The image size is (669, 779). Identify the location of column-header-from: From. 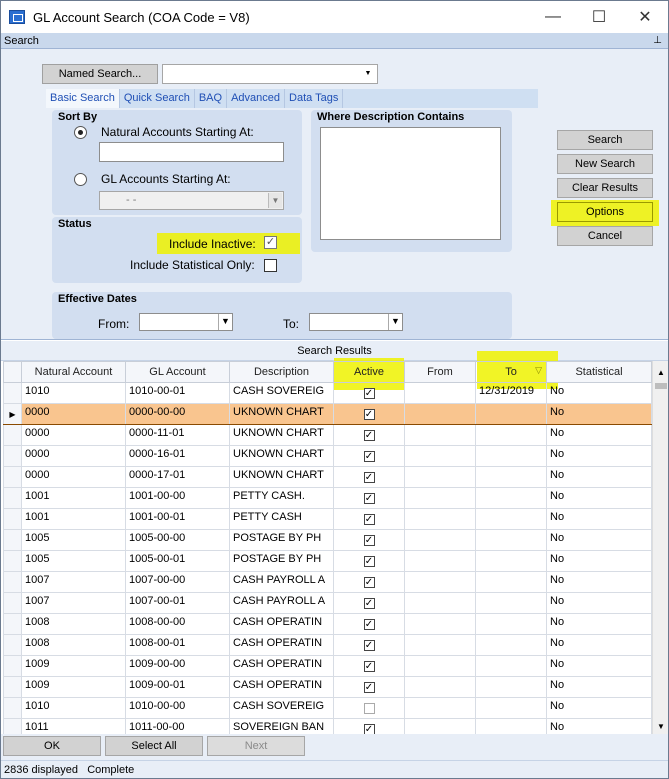
(440, 372).